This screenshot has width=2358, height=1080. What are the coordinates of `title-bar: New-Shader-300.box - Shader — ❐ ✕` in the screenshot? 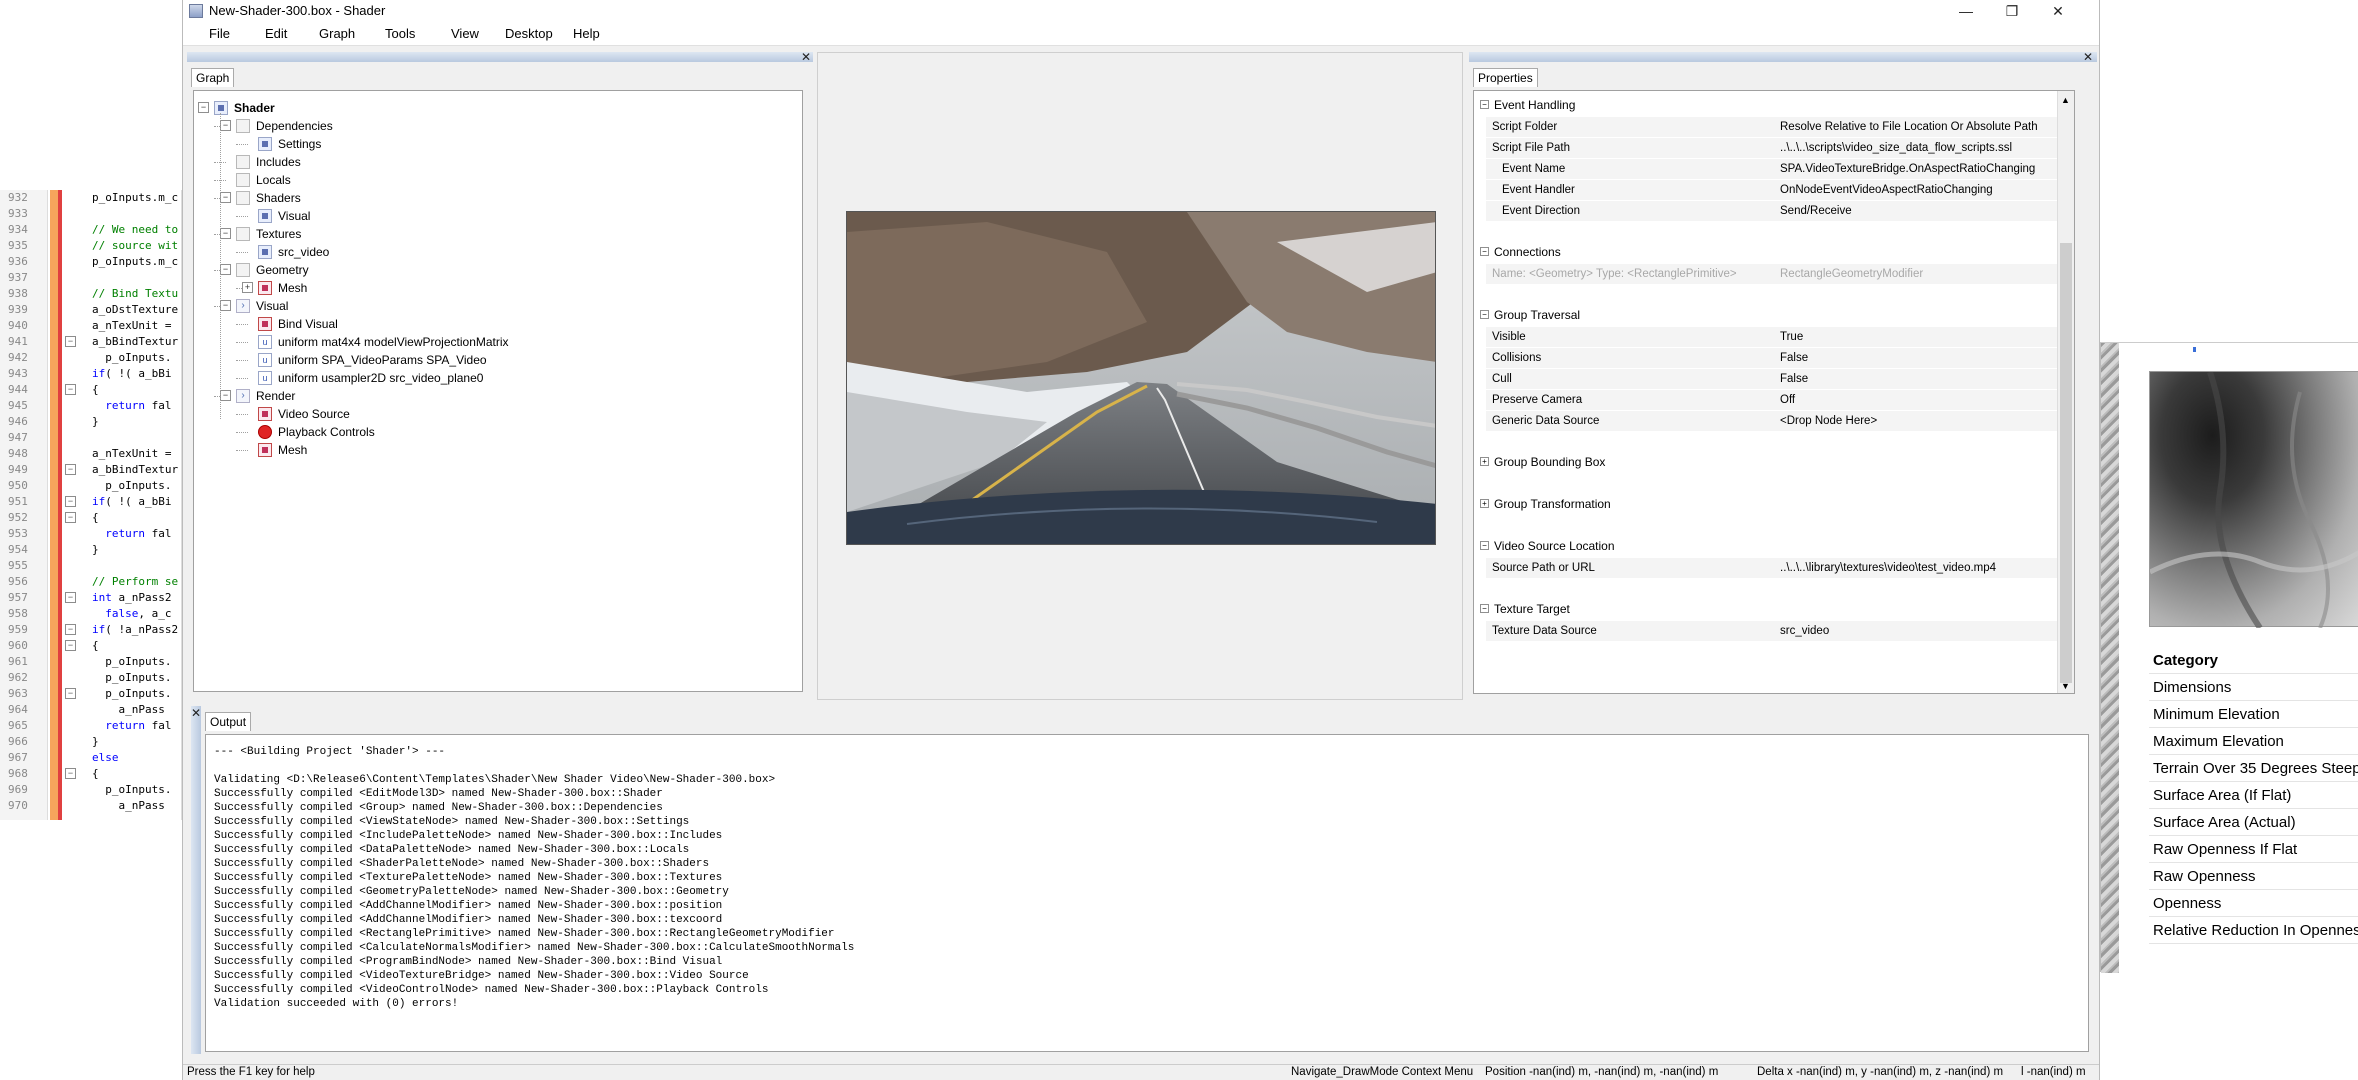 It's located at (1141, 11).